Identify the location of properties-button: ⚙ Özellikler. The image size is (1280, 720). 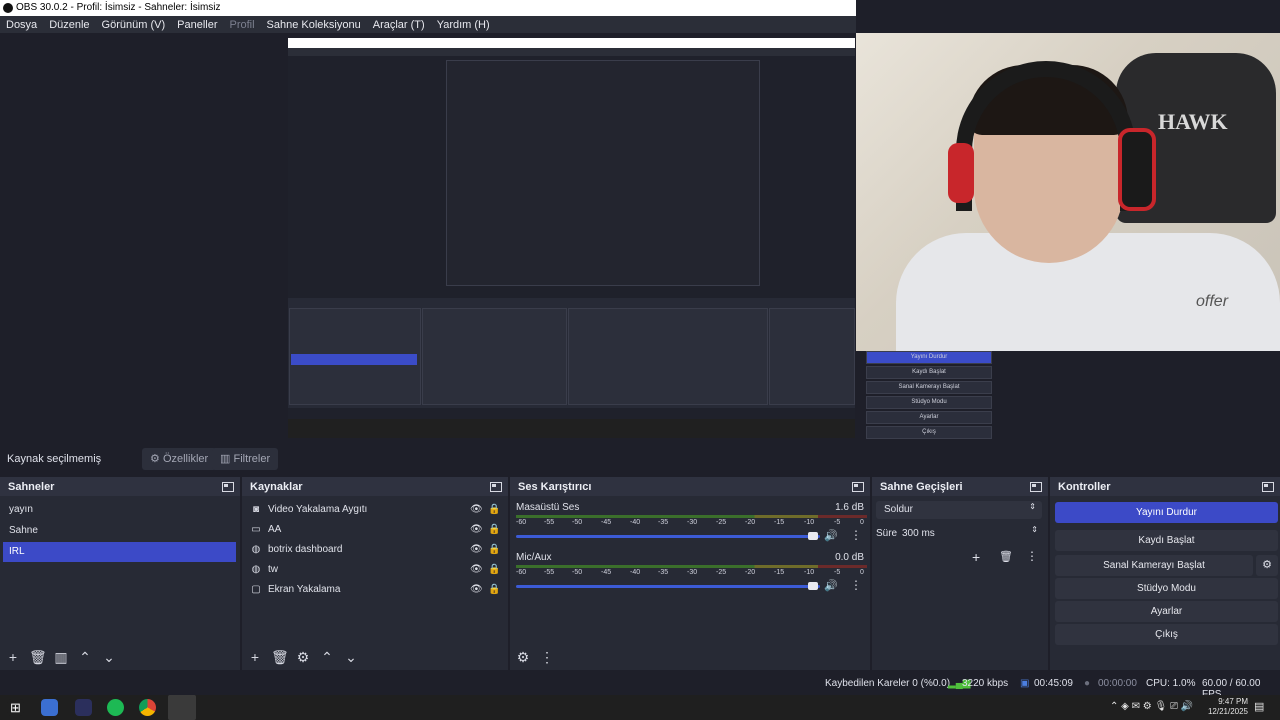
(179, 459).